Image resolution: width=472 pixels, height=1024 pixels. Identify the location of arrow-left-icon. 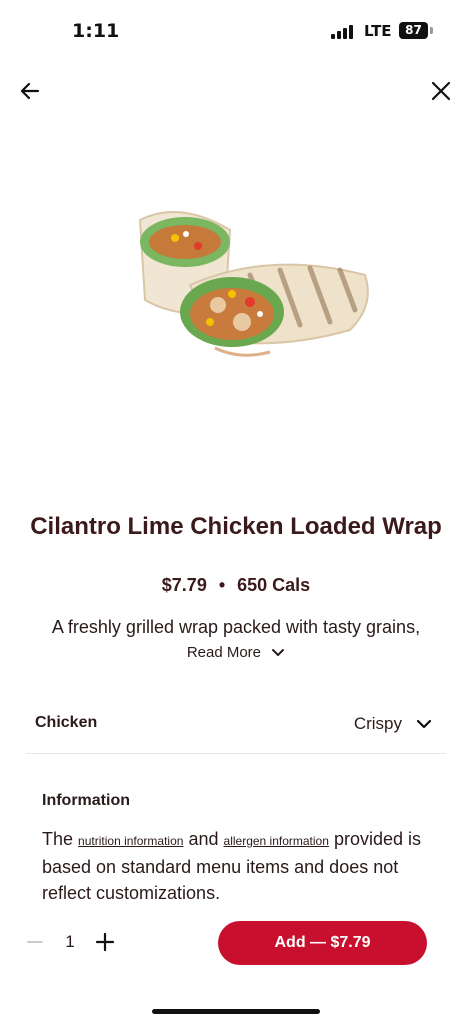
(30, 91).